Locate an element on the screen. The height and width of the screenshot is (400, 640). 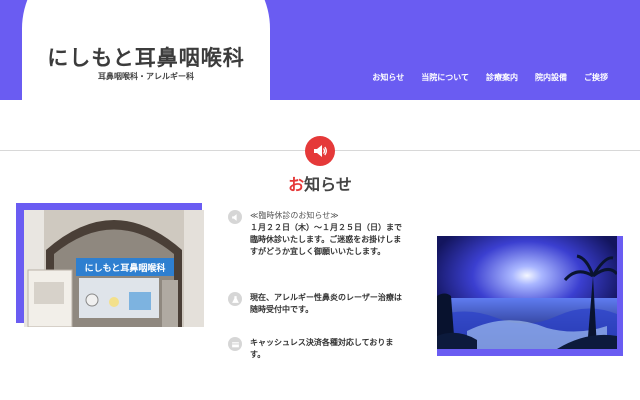
card-icon is located at coordinates (235, 344).